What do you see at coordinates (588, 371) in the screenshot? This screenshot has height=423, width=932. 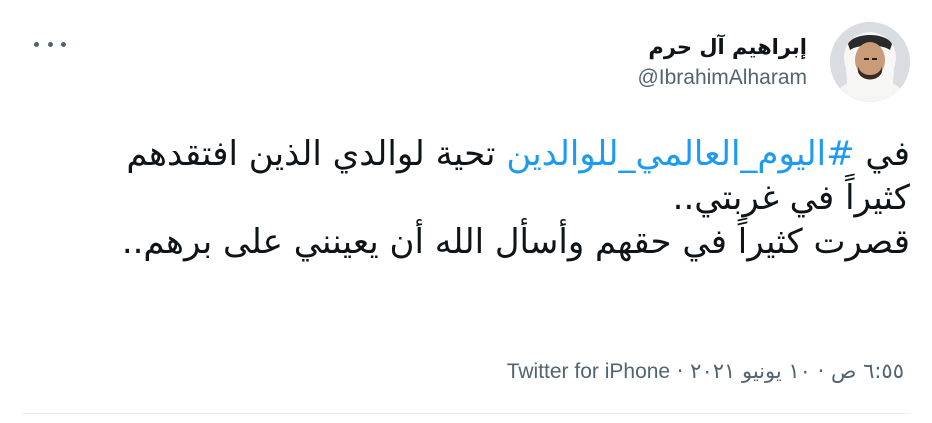 I see `tweet-source-link: Twitter for iPhone` at bounding box center [588, 371].